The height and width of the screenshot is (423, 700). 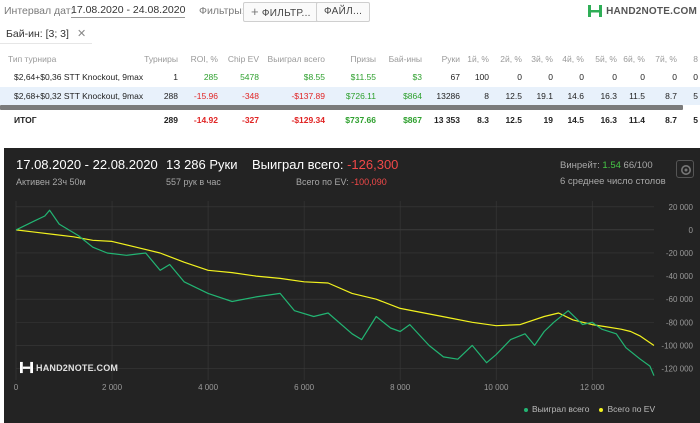 I want to click on x-tick-label: 6 000, so click(x=304, y=387).